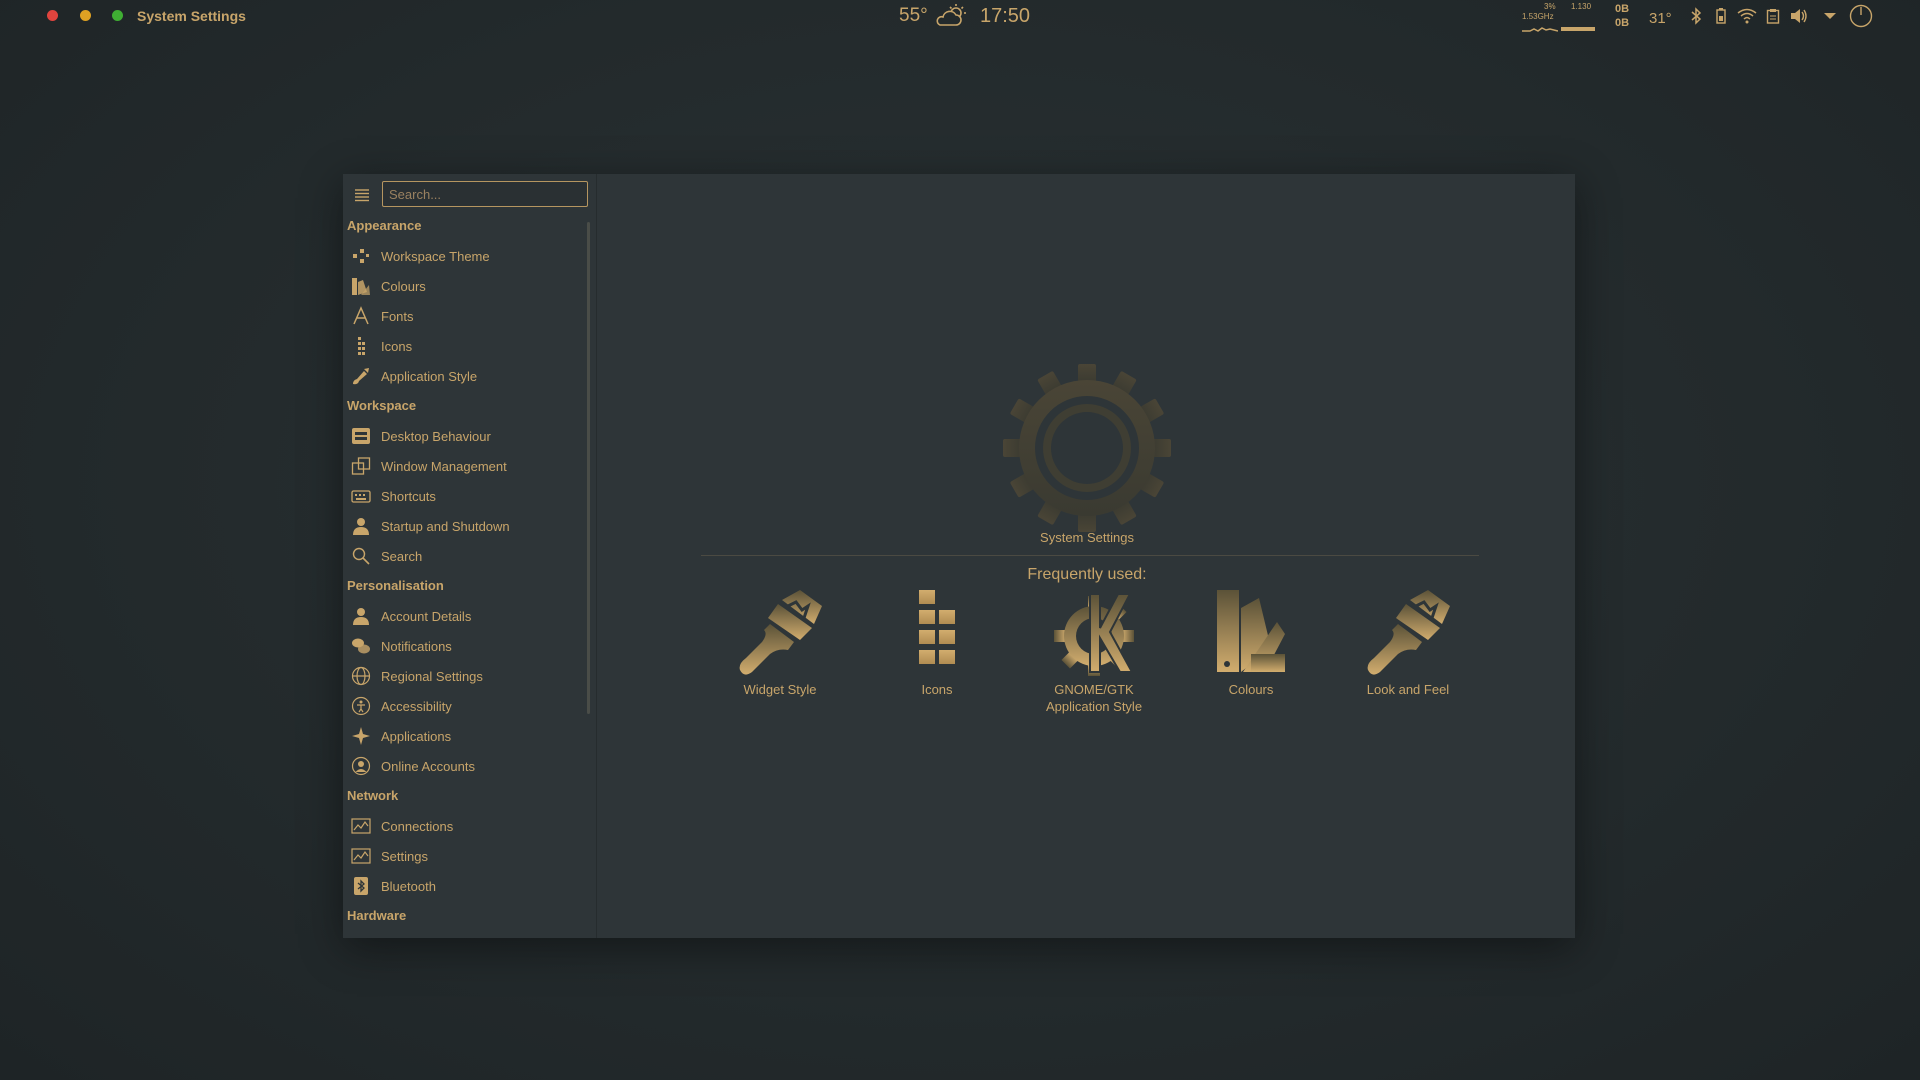  I want to click on frequent-look-and-feel: Look and Feel, so click(1408, 643).